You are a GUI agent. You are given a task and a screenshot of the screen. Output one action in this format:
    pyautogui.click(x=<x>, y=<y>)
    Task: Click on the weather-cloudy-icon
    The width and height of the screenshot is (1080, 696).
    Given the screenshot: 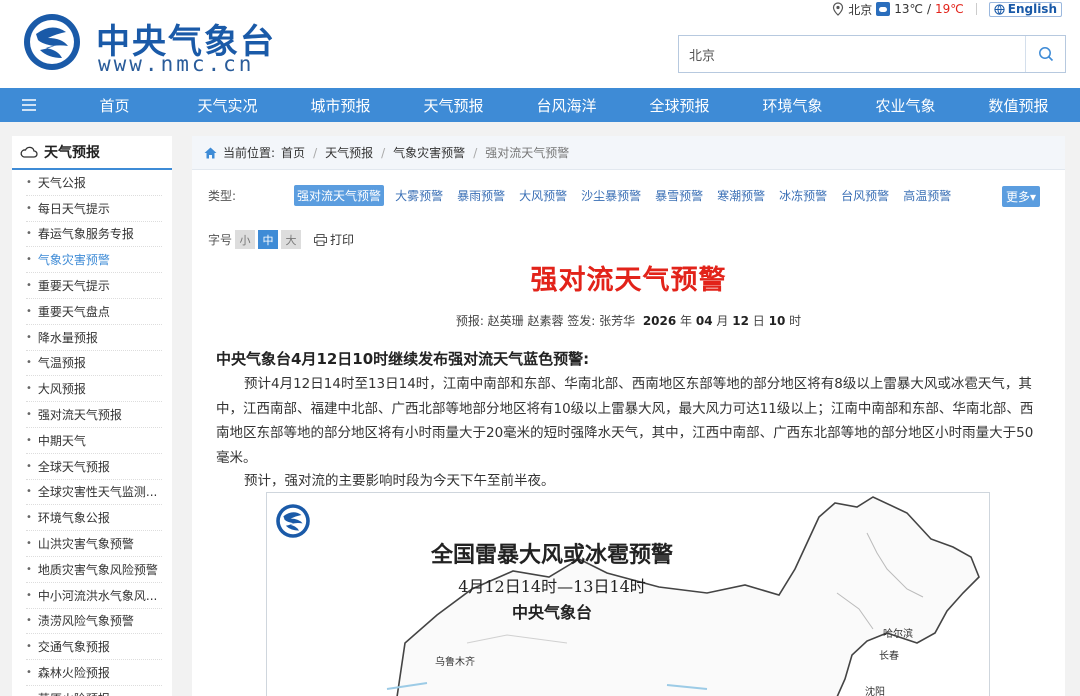 What is the action you would take?
    pyautogui.click(x=883, y=9)
    